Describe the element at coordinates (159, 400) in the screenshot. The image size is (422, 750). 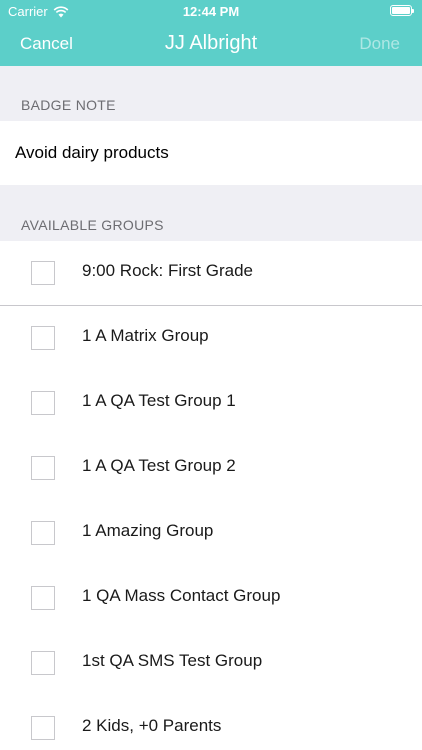
I see `group-label: 1 A QA Test Group 1` at that location.